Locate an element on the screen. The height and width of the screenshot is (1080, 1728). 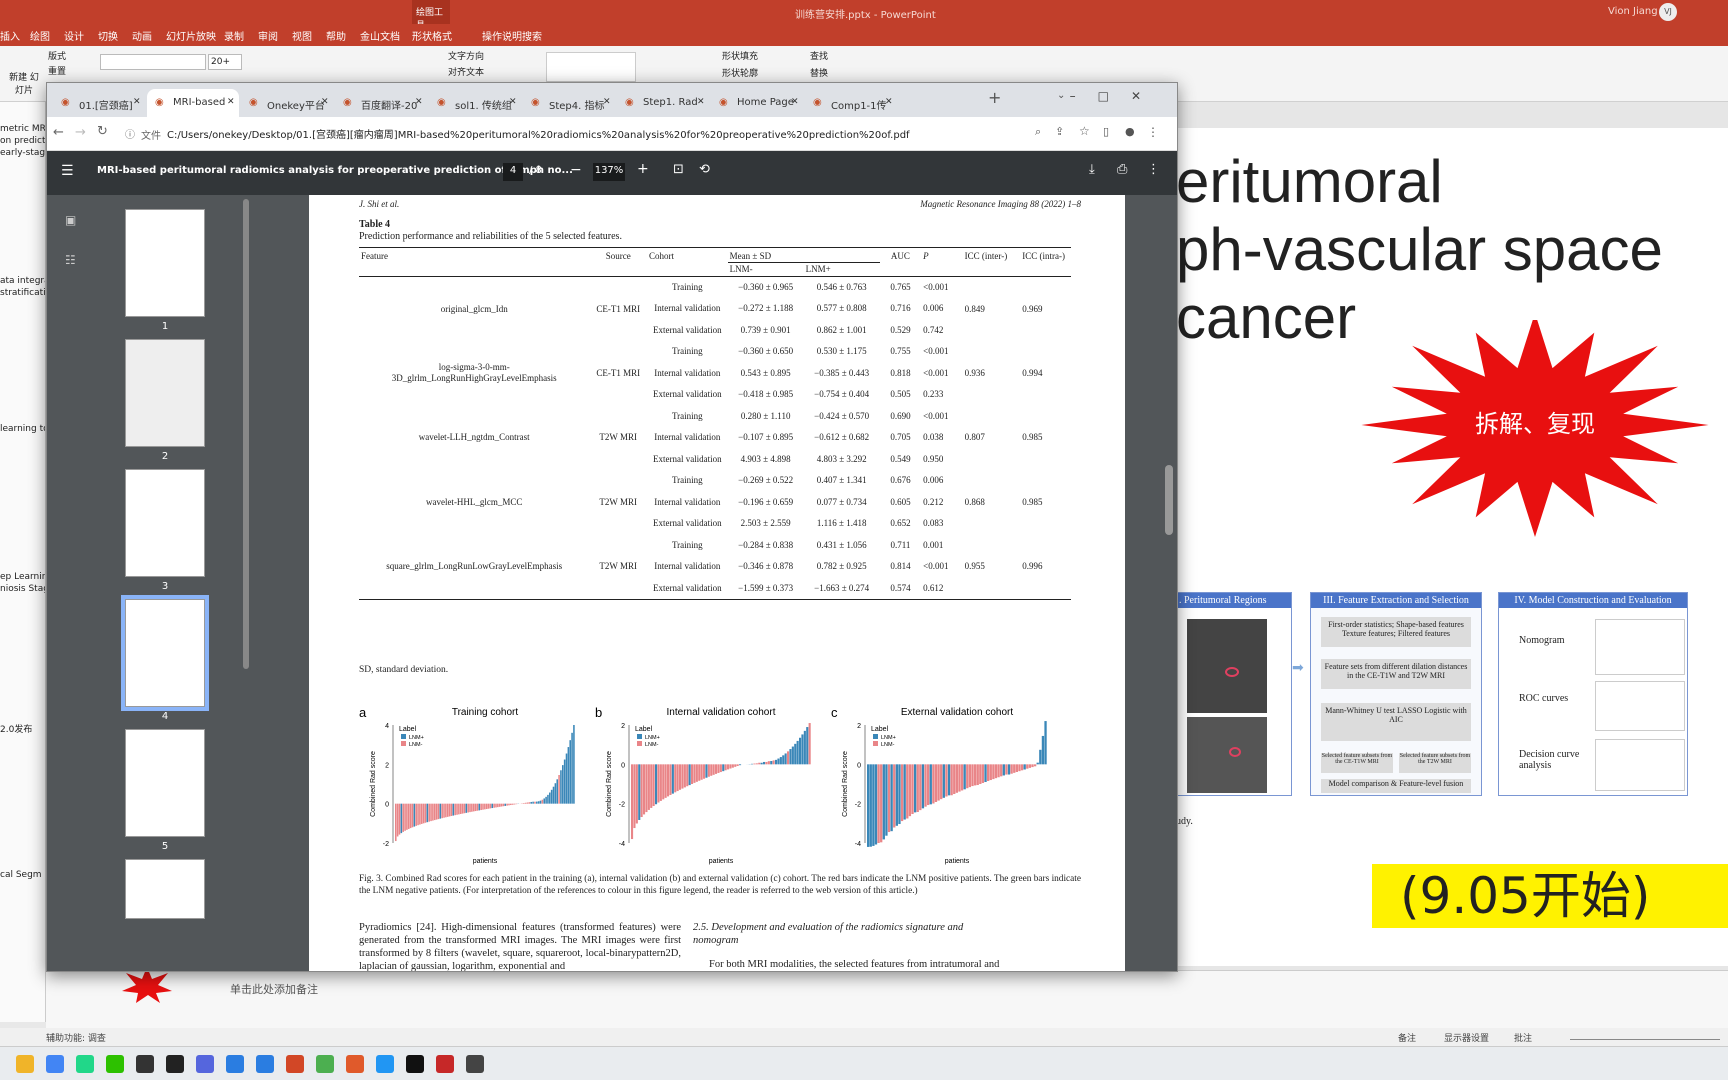
sidepanel-icon: ▯ is located at coordinates (1106, 131).